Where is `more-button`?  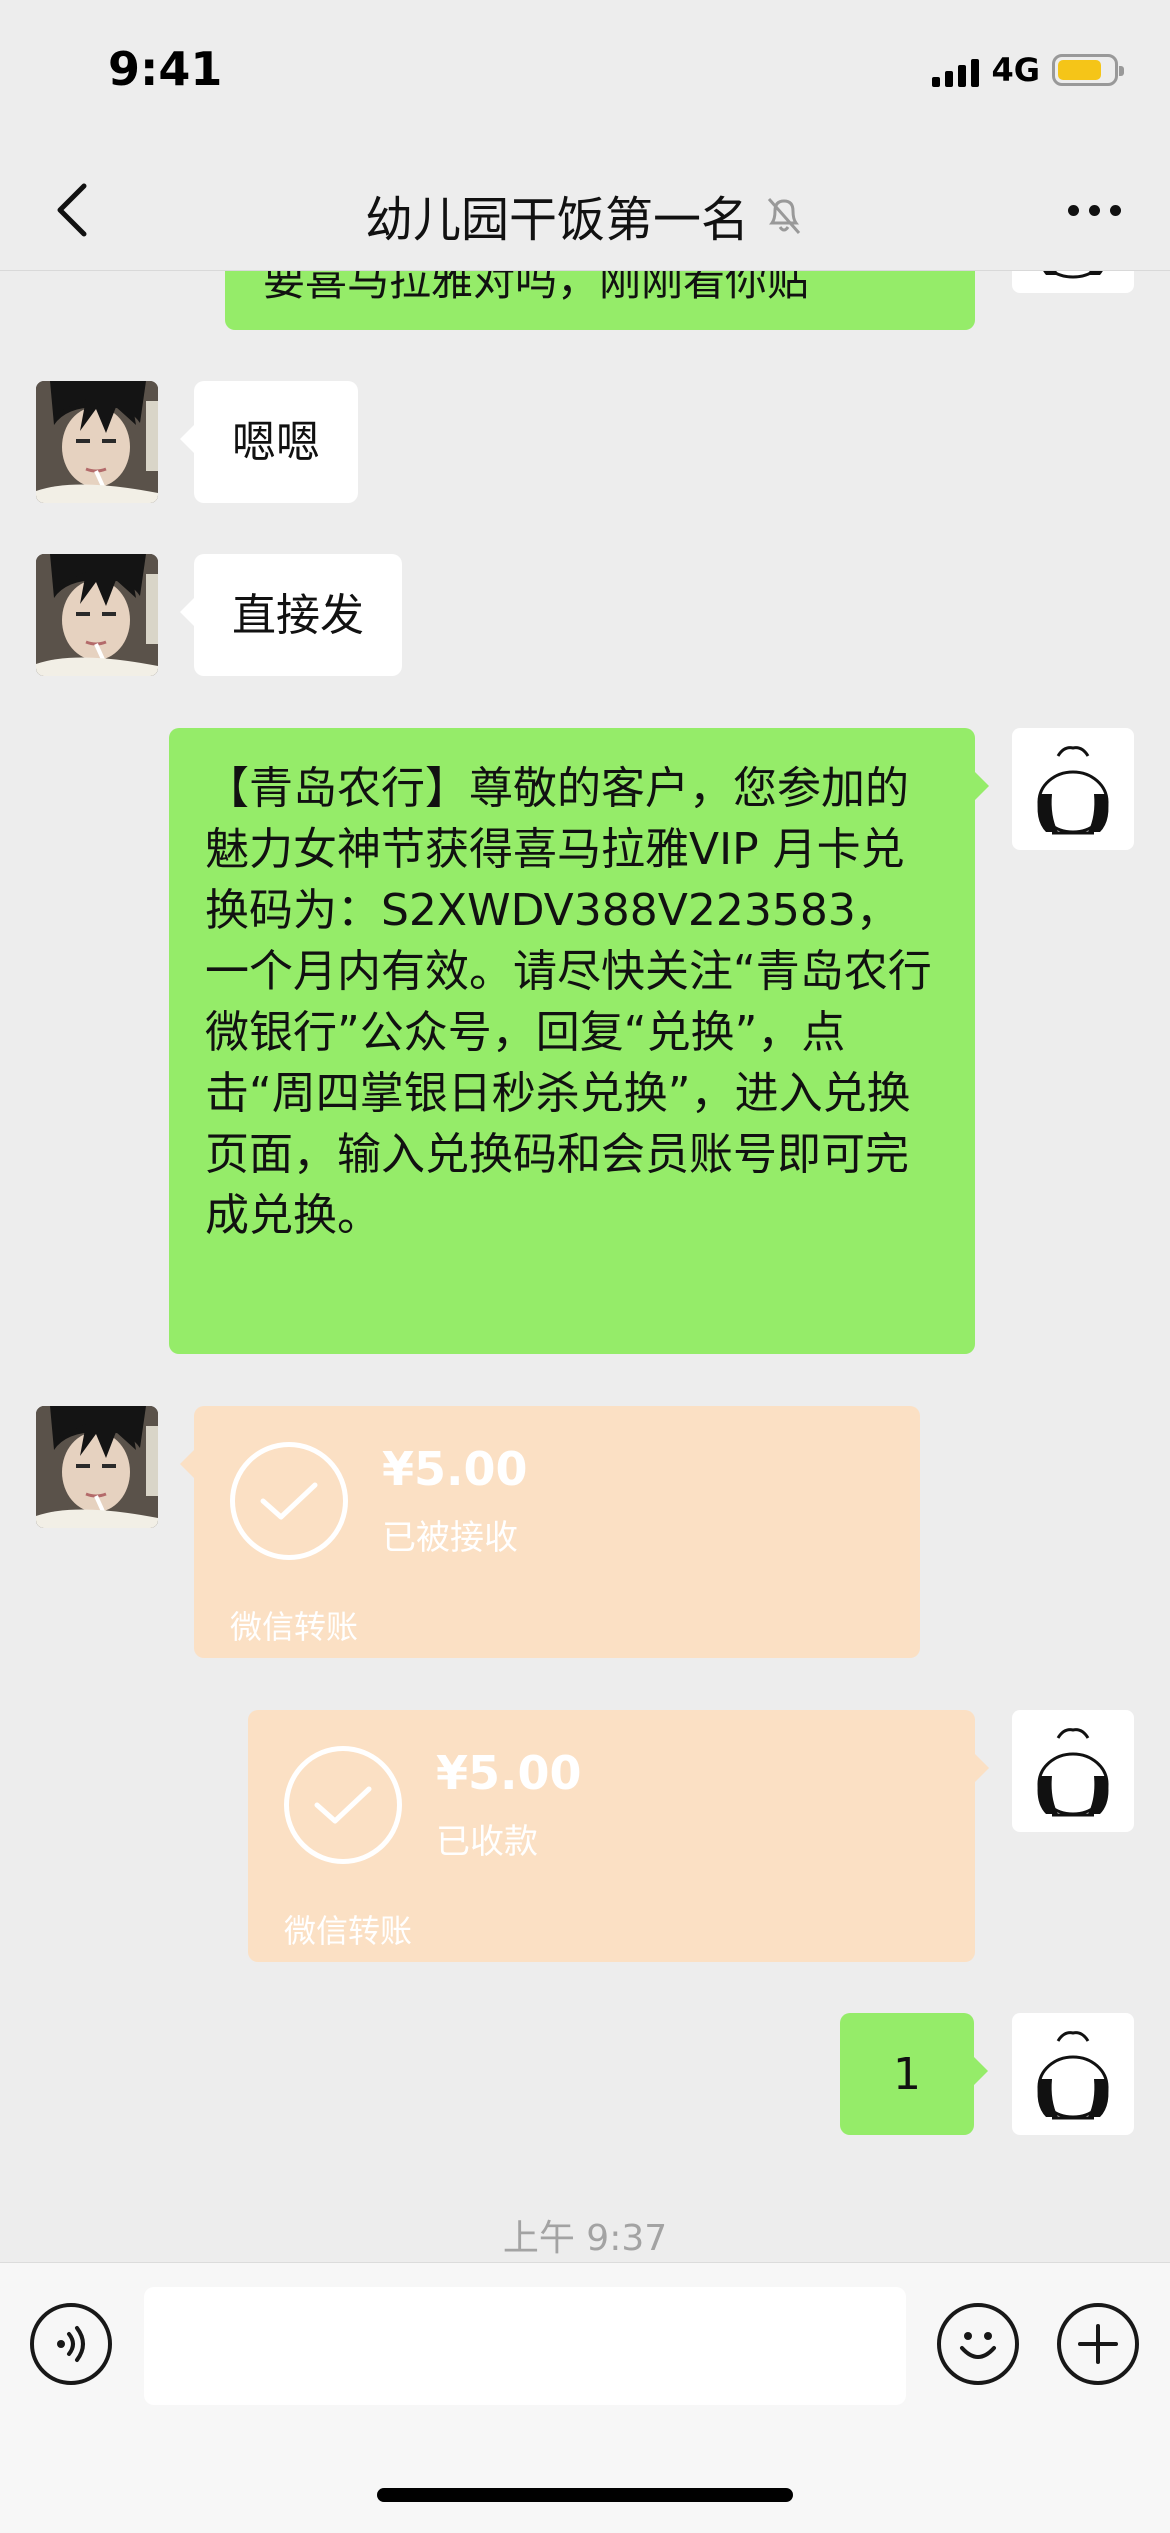
more-button is located at coordinates (1094, 210).